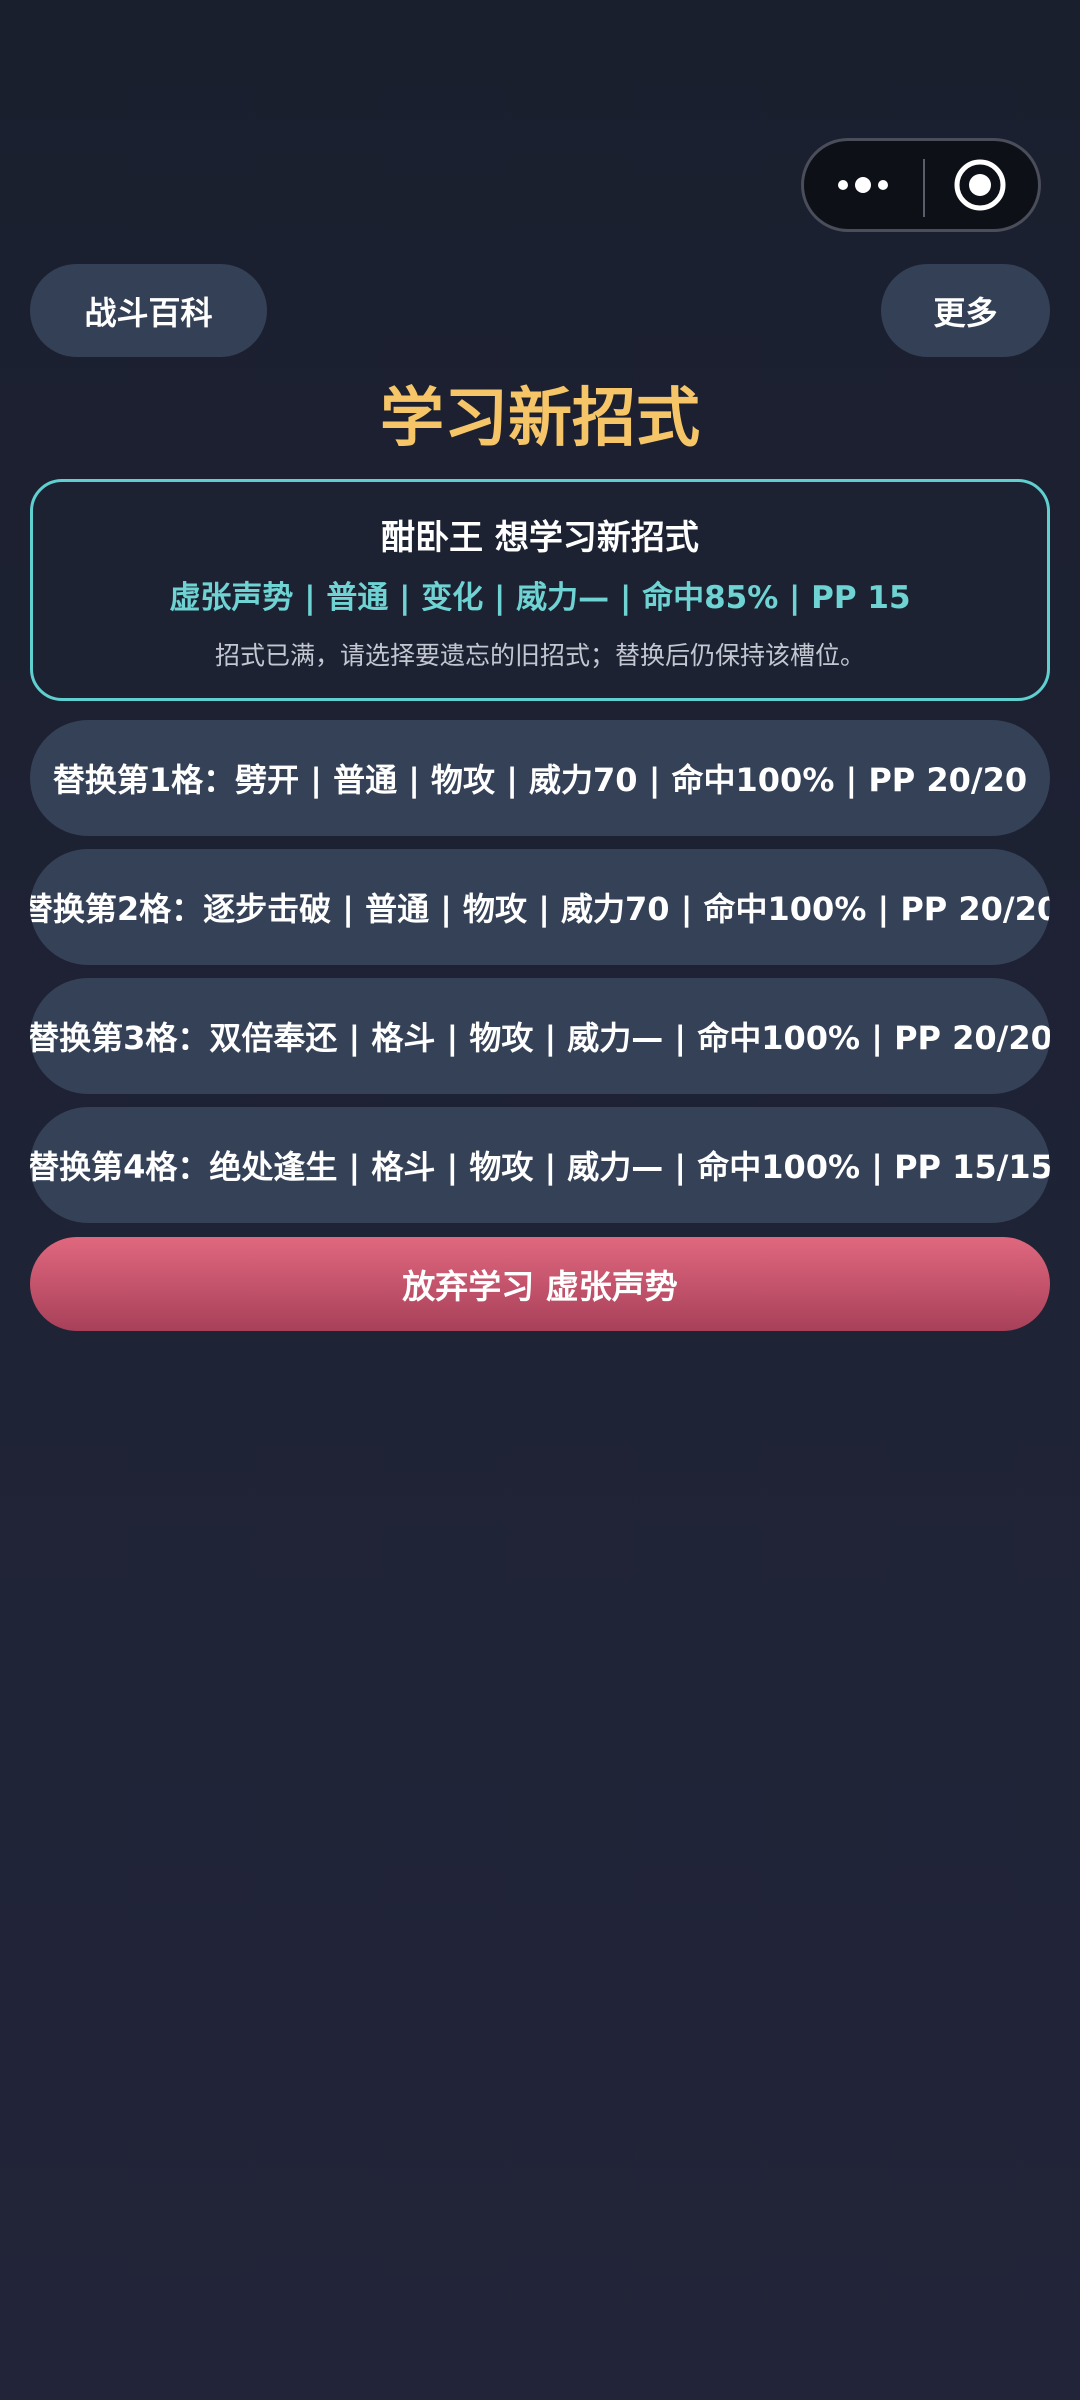  I want to click on more-menu-button, so click(862, 185).